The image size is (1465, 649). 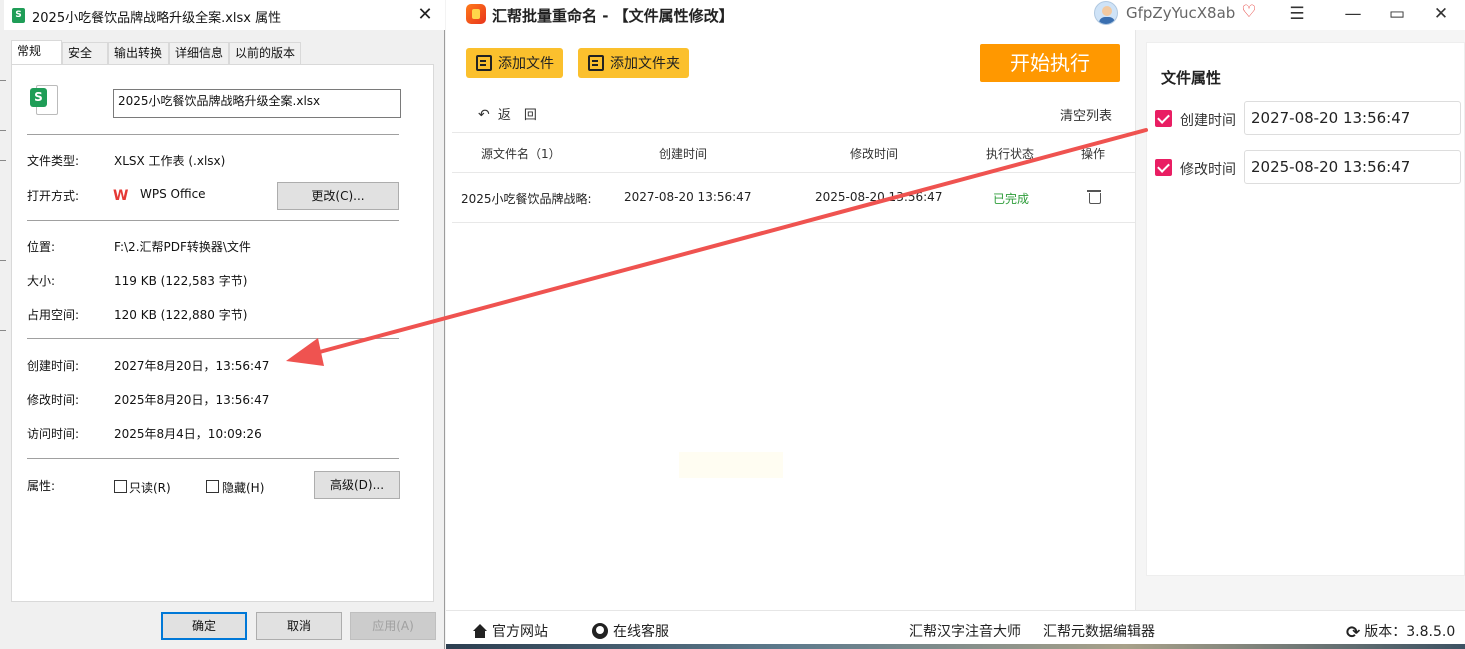 I want to click on dialog-close-icon: ✕, so click(x=425, y=15).